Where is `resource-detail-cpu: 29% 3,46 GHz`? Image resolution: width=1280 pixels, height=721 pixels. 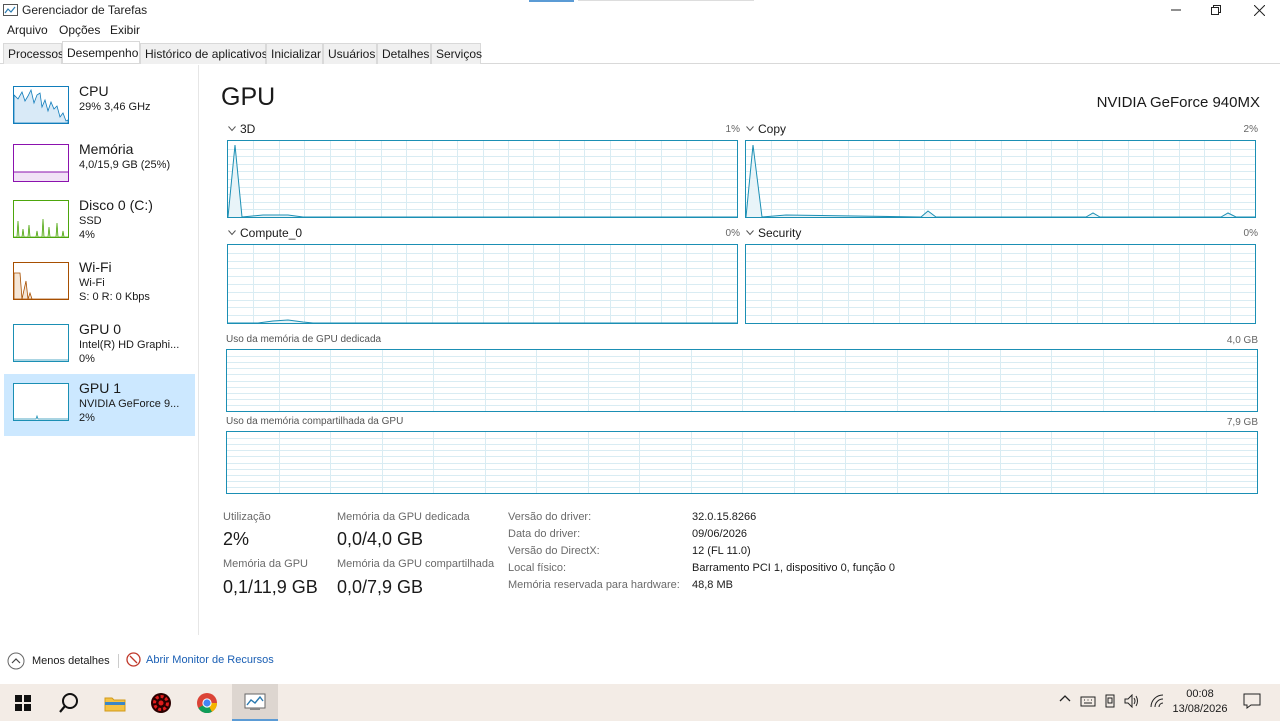 resource-detail-cpu: 29% 3,46 GHz is located at coordinates (115, 107).